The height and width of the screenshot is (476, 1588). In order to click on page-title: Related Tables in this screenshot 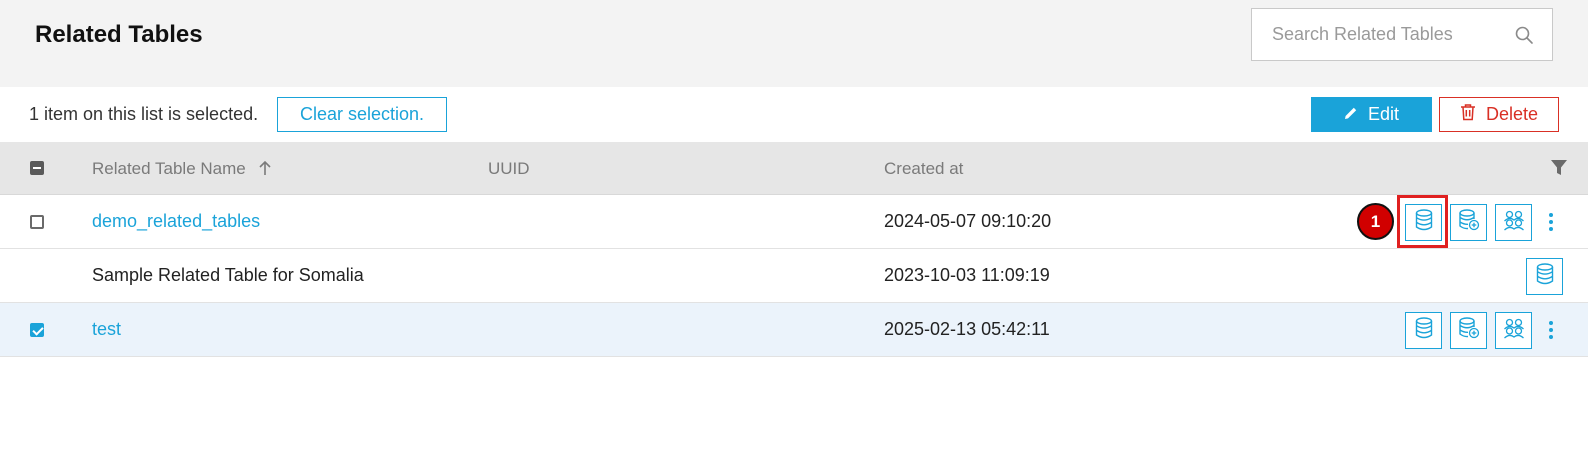, I will do `click(119, 34)`.